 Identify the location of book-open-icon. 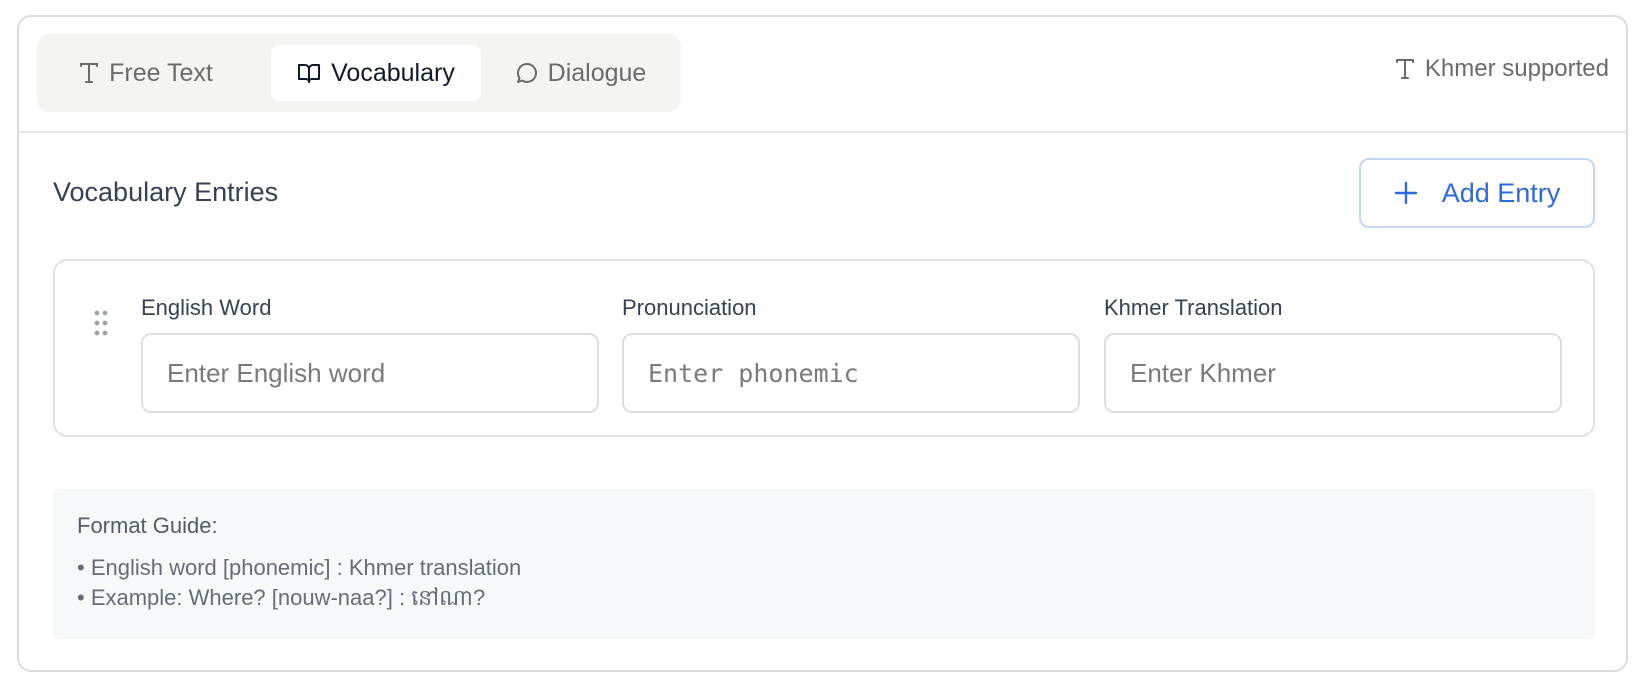
(309, 73).